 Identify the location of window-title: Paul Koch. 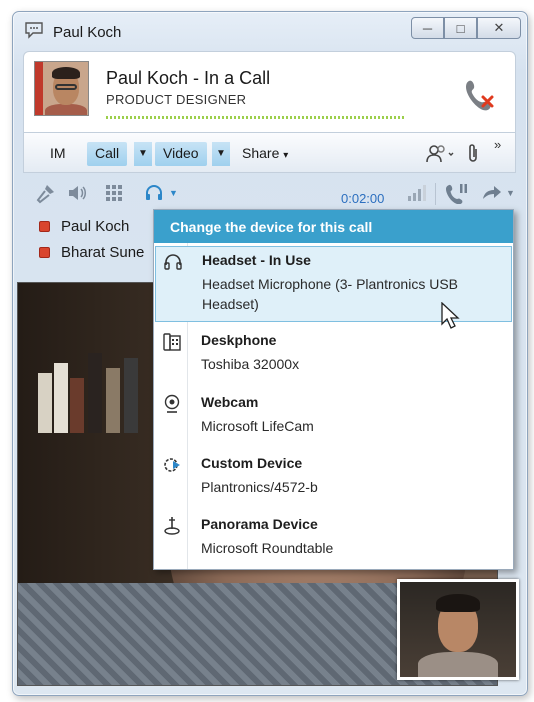
(87, 32).